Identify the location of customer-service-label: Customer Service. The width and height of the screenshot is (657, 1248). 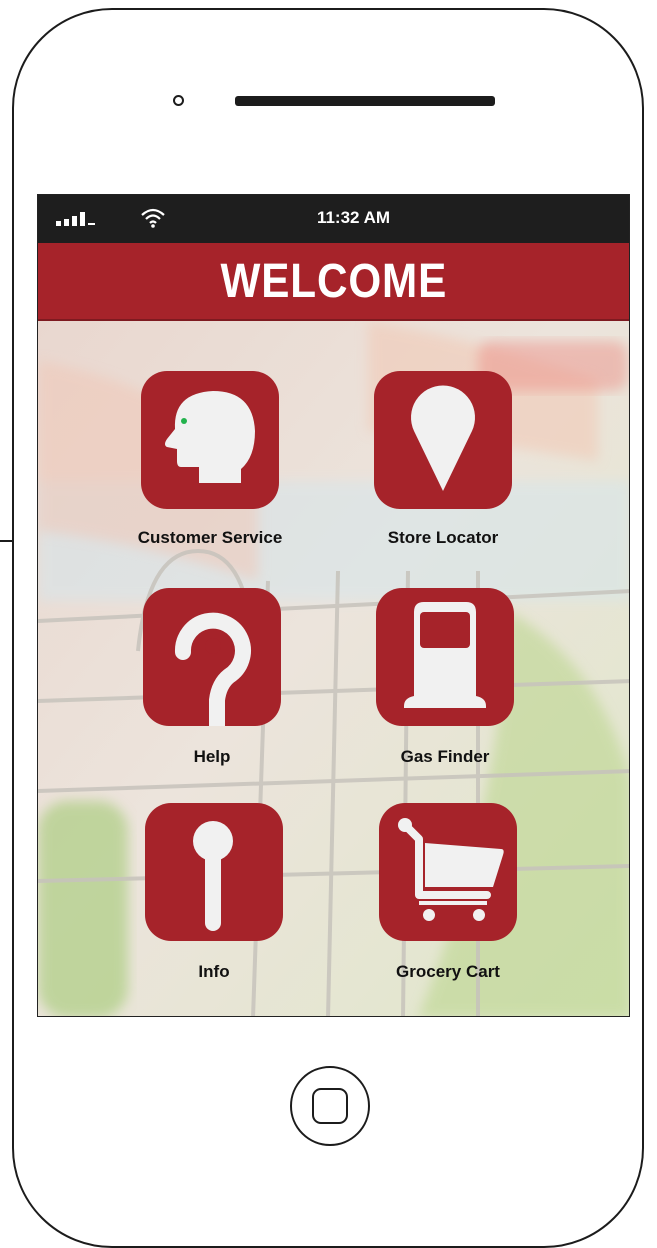
(210, 537).